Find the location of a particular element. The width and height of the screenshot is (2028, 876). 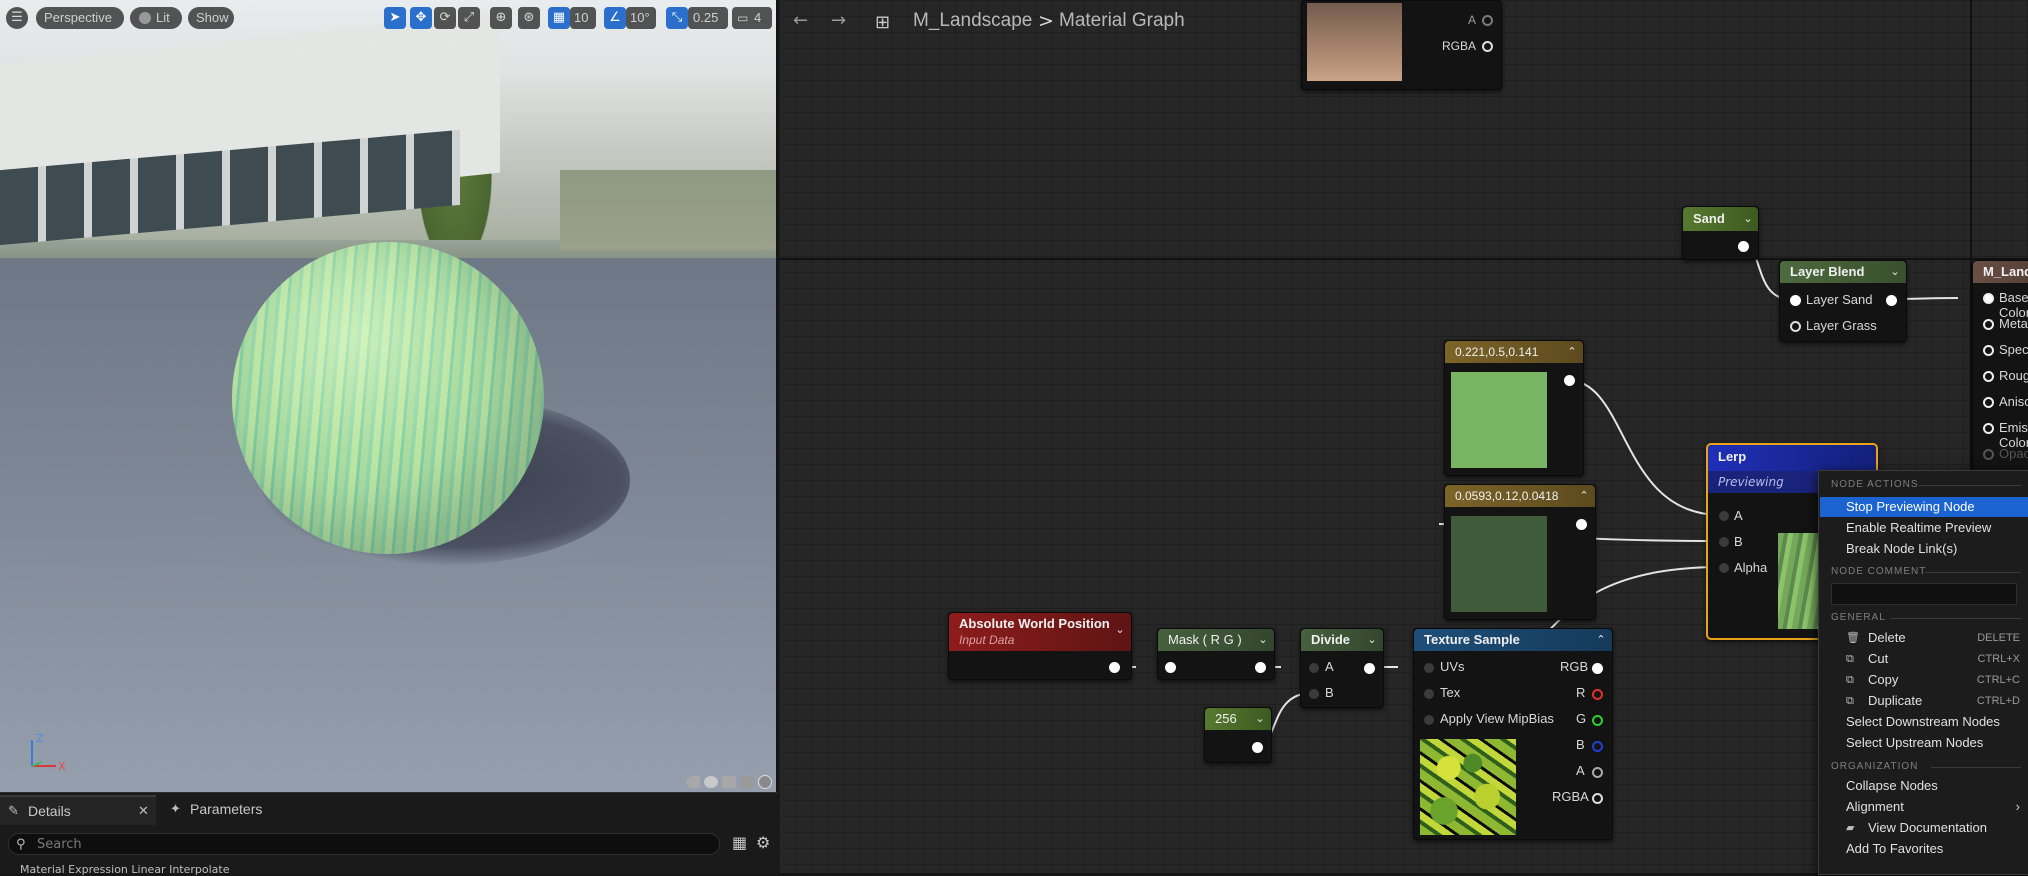

perspective-button: Perspective is located at coordinates (80, 18).